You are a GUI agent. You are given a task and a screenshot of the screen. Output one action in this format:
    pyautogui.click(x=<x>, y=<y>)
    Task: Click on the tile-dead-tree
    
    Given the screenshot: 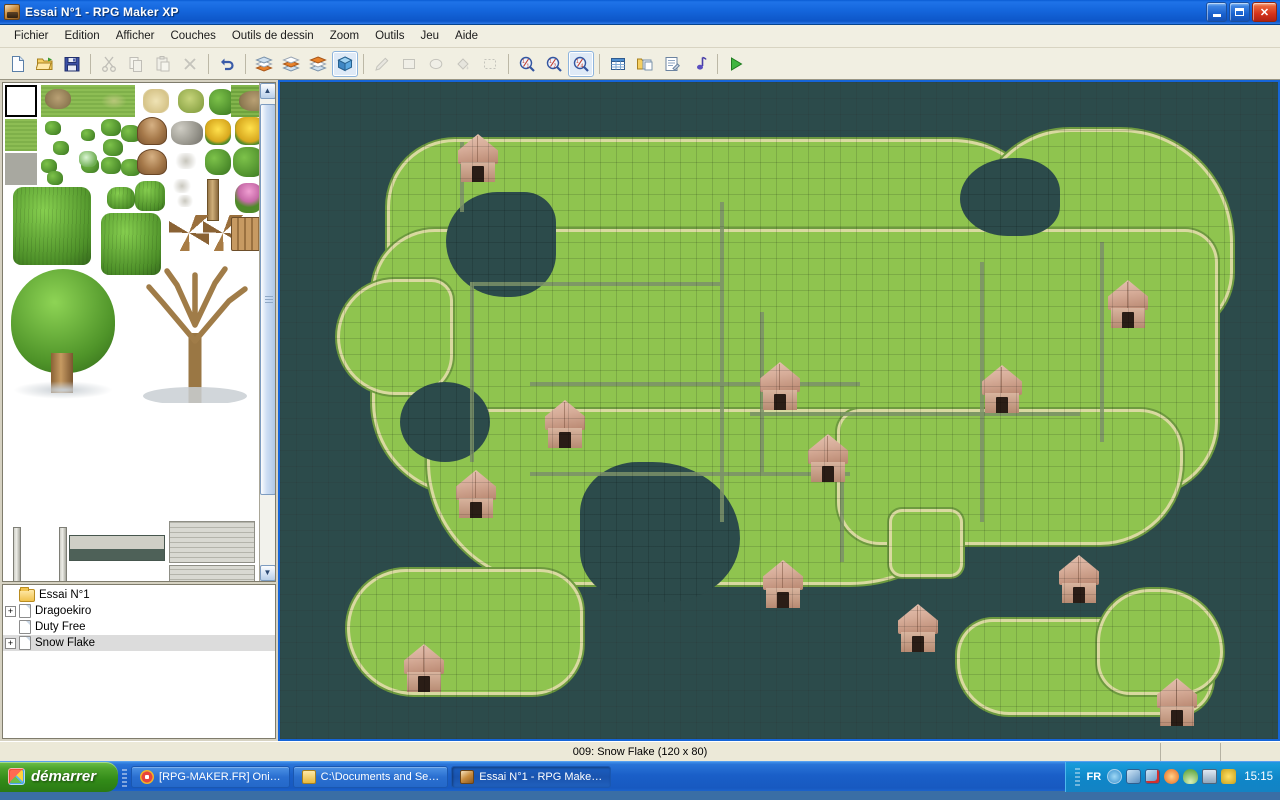 What is the action you would take?
    pyautogui.click(x=196, y=334)
    